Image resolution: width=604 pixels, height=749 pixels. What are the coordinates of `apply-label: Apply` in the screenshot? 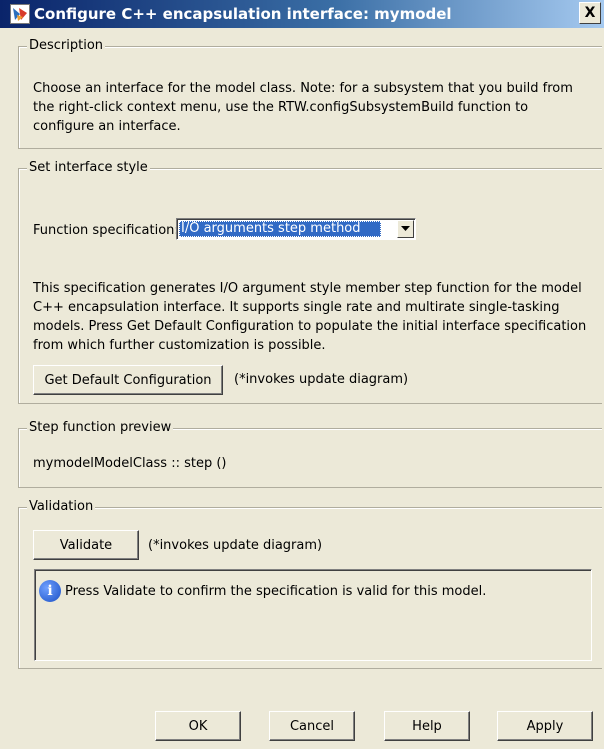 It's located at (545, 726).